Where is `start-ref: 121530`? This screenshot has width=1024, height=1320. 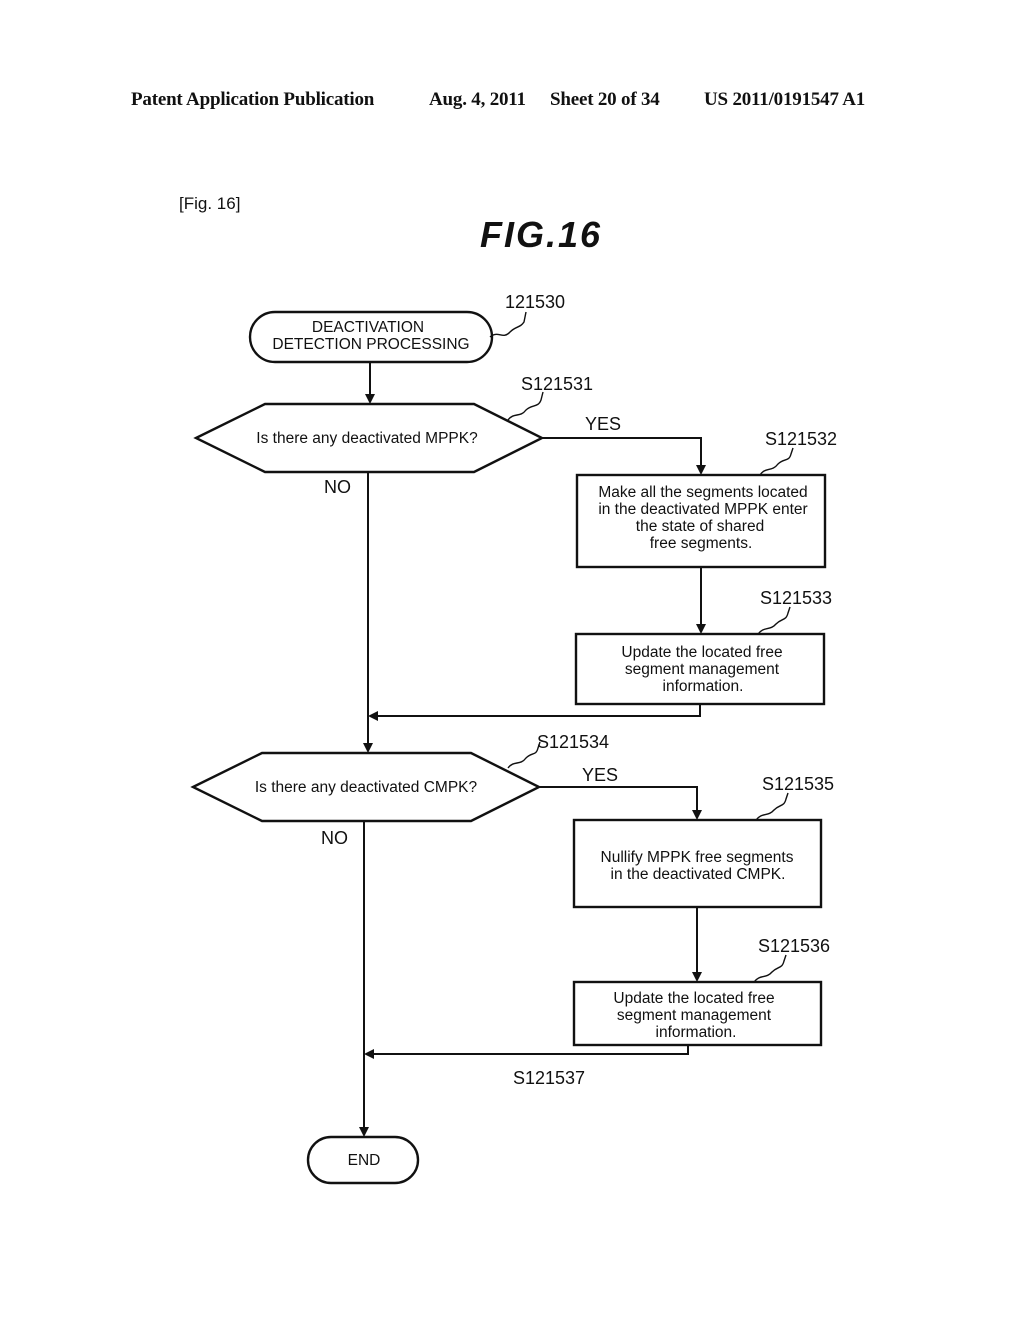
start-ref: 121530 is located at coordinates (535, 302).